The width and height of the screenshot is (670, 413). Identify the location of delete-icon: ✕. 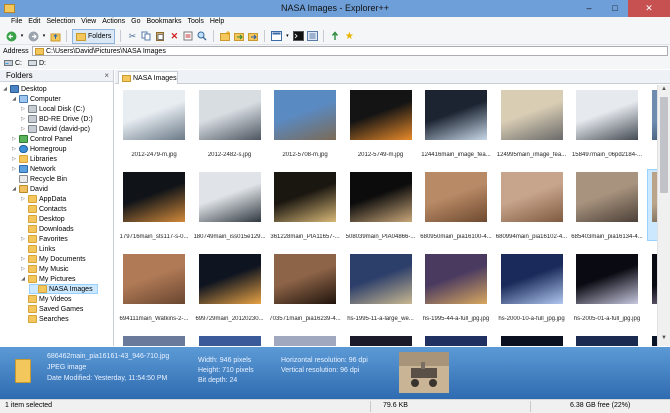
(174, 36).